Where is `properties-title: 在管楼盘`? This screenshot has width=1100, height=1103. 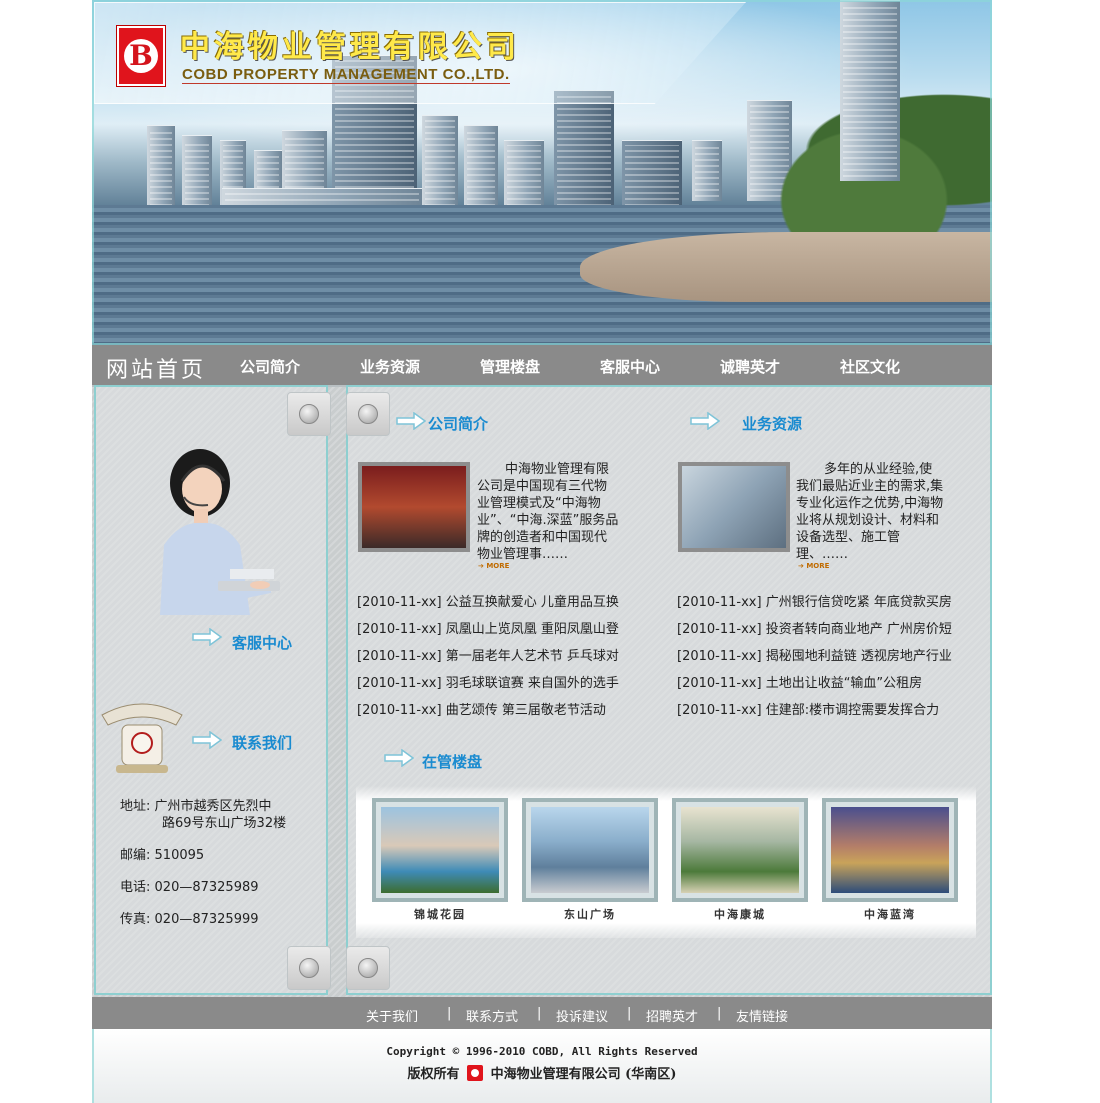
properties-title: 在管楼盘 is located at coordinates (452, 761).